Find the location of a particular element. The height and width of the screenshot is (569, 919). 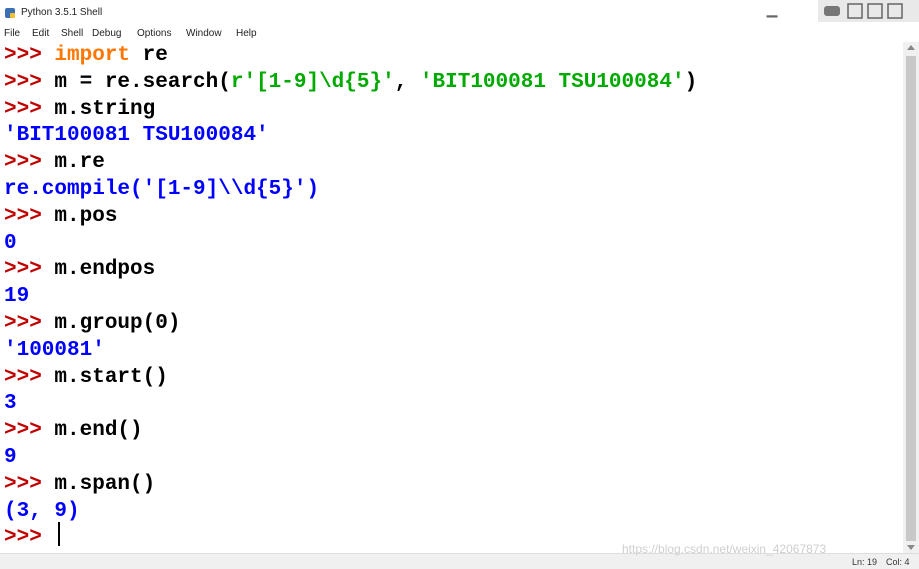

shell-input-line: >>> m.endpos is located at coordinates (79, 269).